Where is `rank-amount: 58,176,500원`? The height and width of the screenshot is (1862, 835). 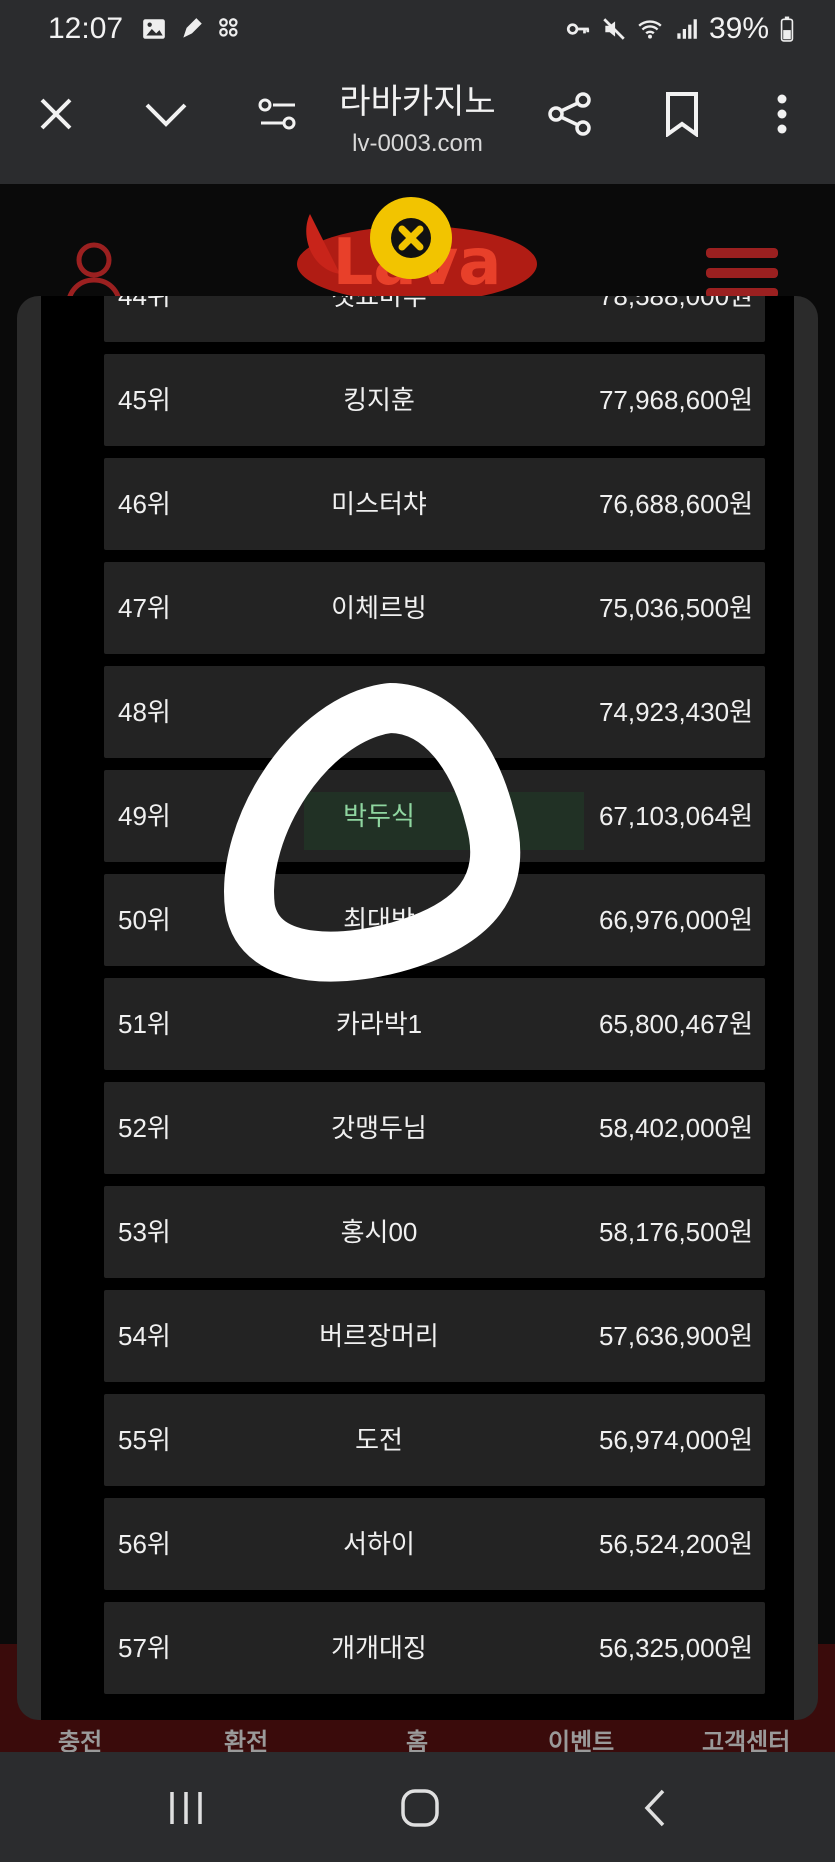
rank-amount: 58,176,500원 is located at coordinates (675, 1232).